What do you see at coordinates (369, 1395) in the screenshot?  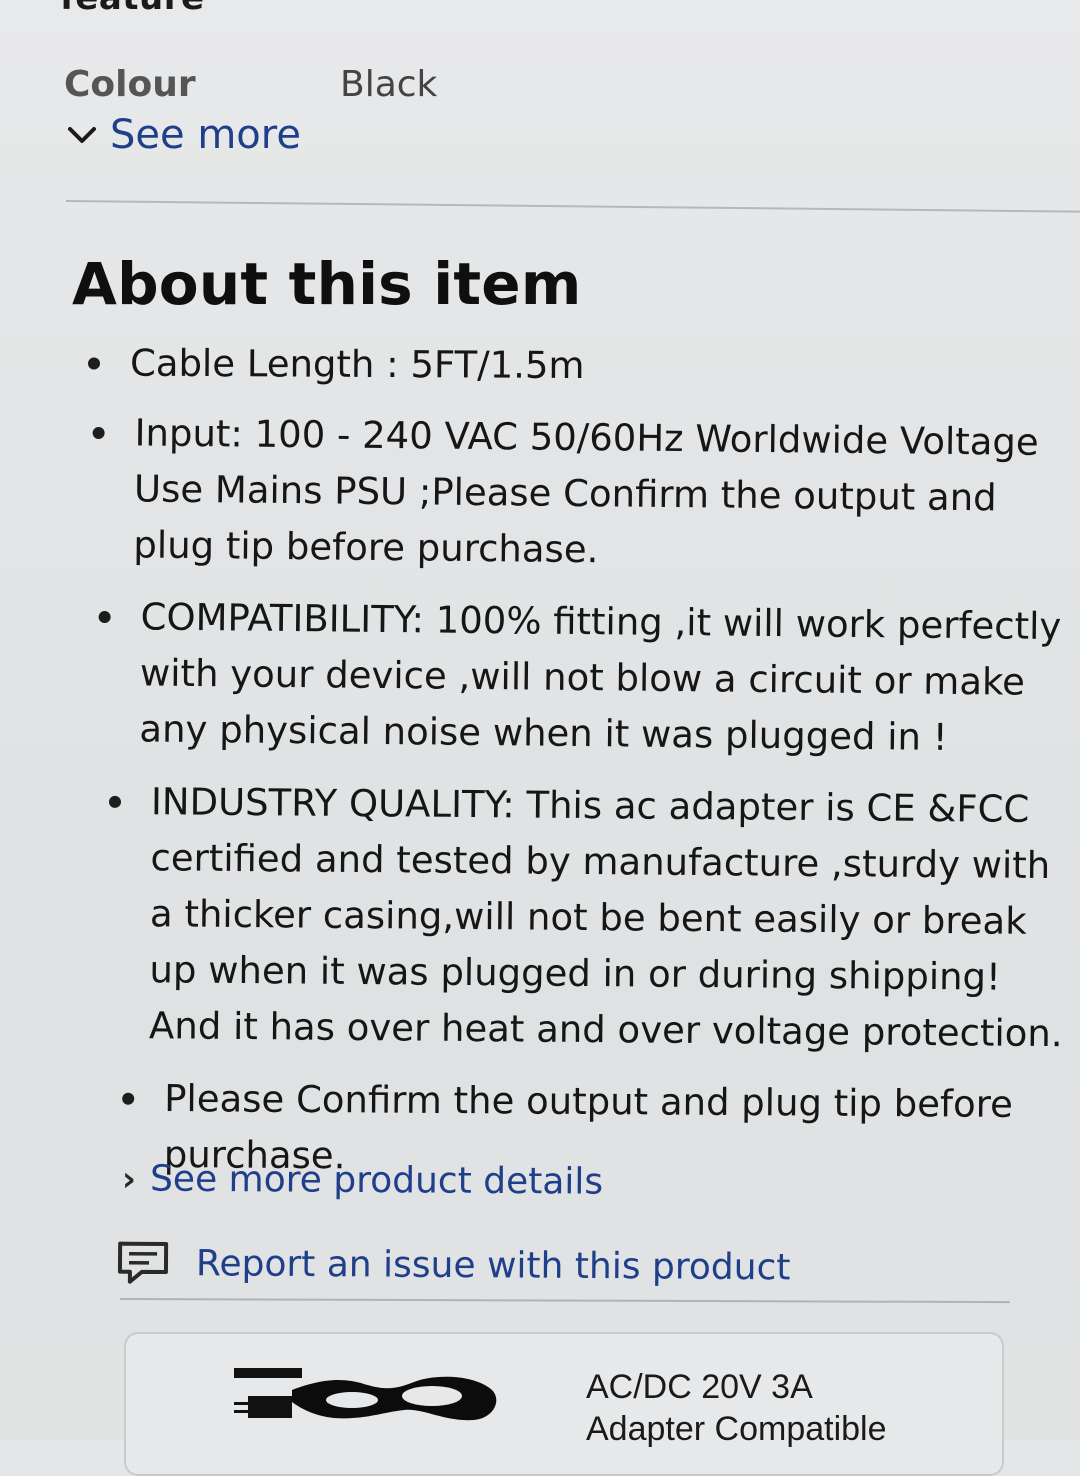 I see `power-cable-image` at bounding box center [369, 1395].